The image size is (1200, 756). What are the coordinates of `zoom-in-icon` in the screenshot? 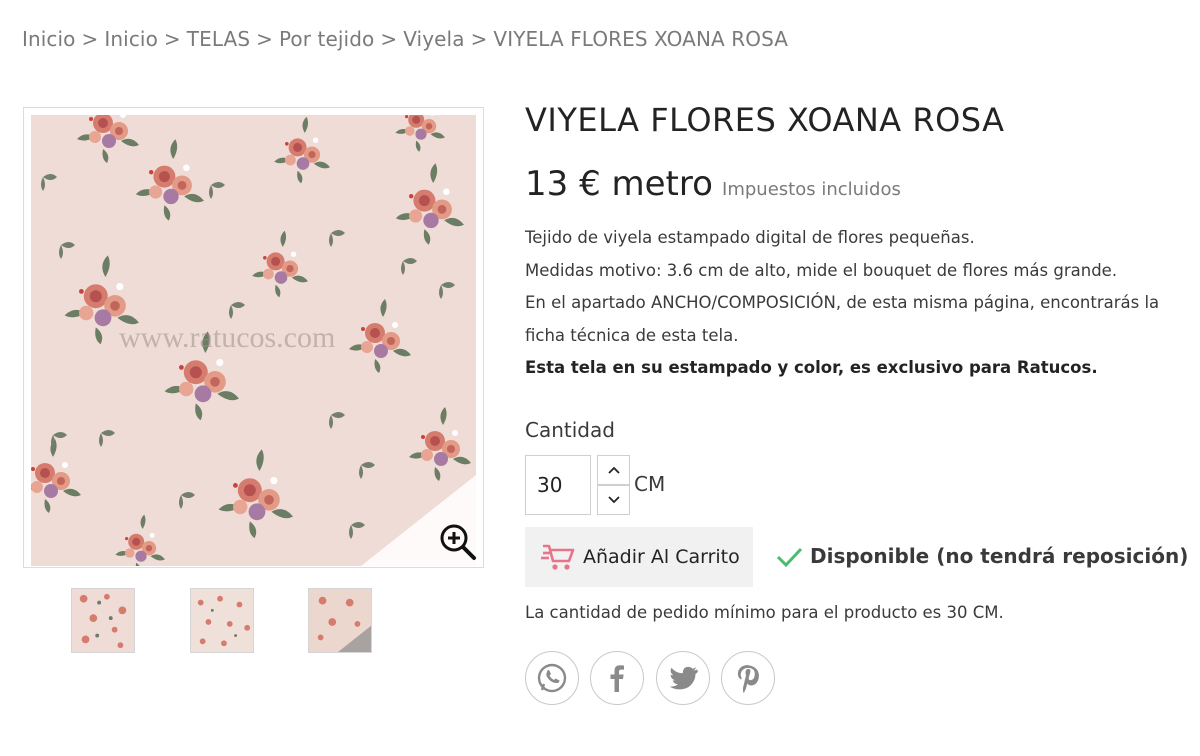 It's located at (458, 542).